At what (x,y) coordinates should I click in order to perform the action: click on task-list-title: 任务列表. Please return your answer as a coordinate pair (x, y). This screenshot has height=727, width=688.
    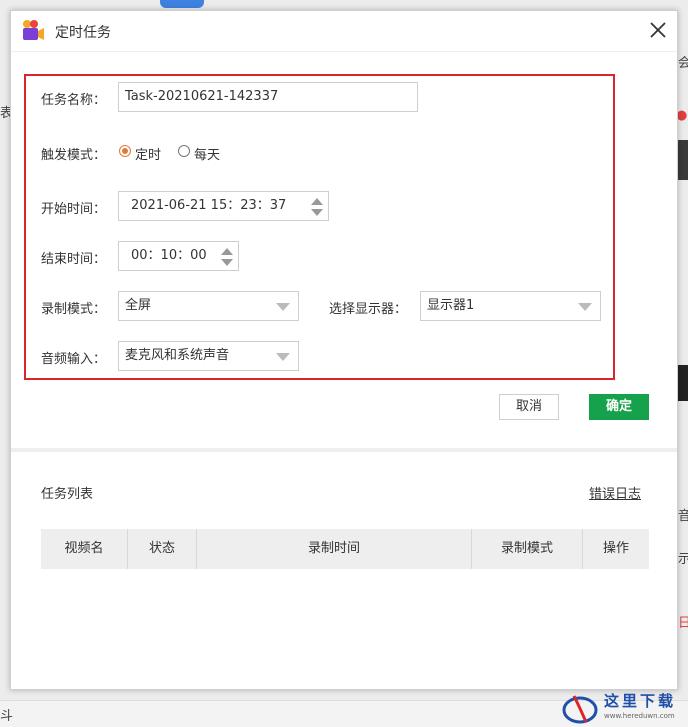
    Looking at the image, I should click on (67, 494).